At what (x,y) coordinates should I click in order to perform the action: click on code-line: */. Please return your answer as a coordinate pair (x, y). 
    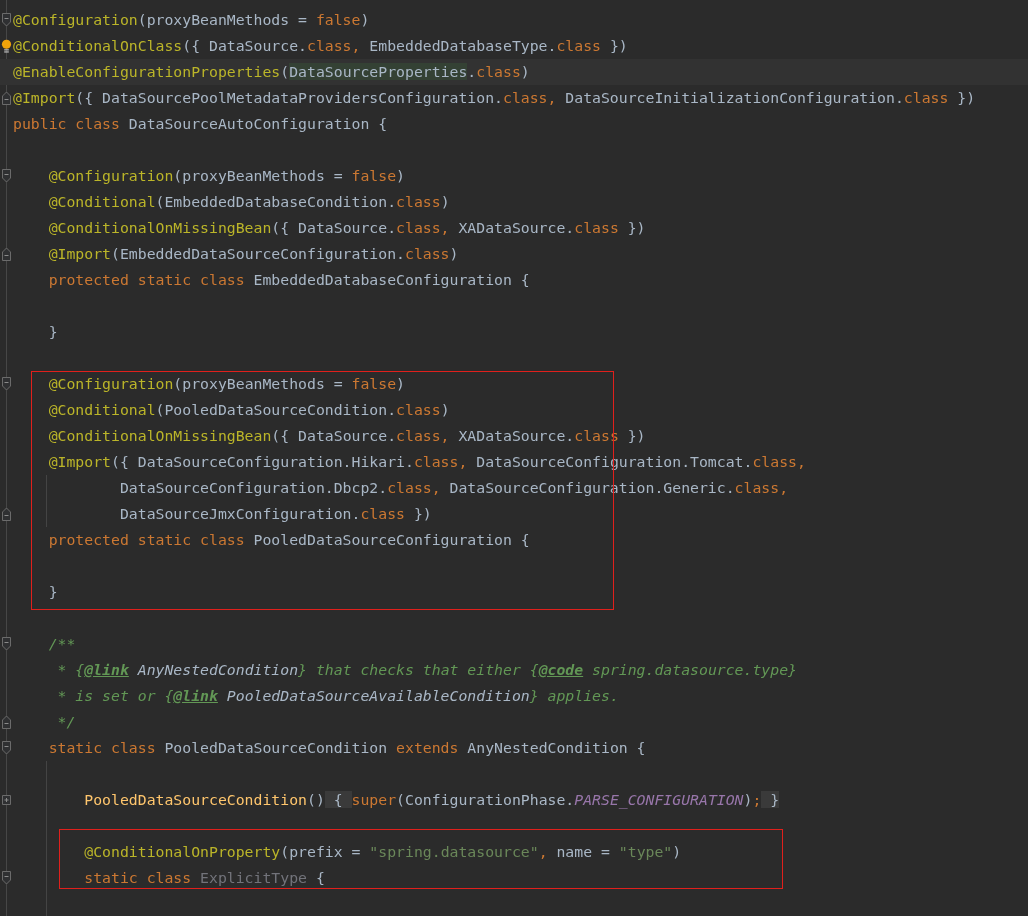
    Looking at the image, I should click on (66, 722).